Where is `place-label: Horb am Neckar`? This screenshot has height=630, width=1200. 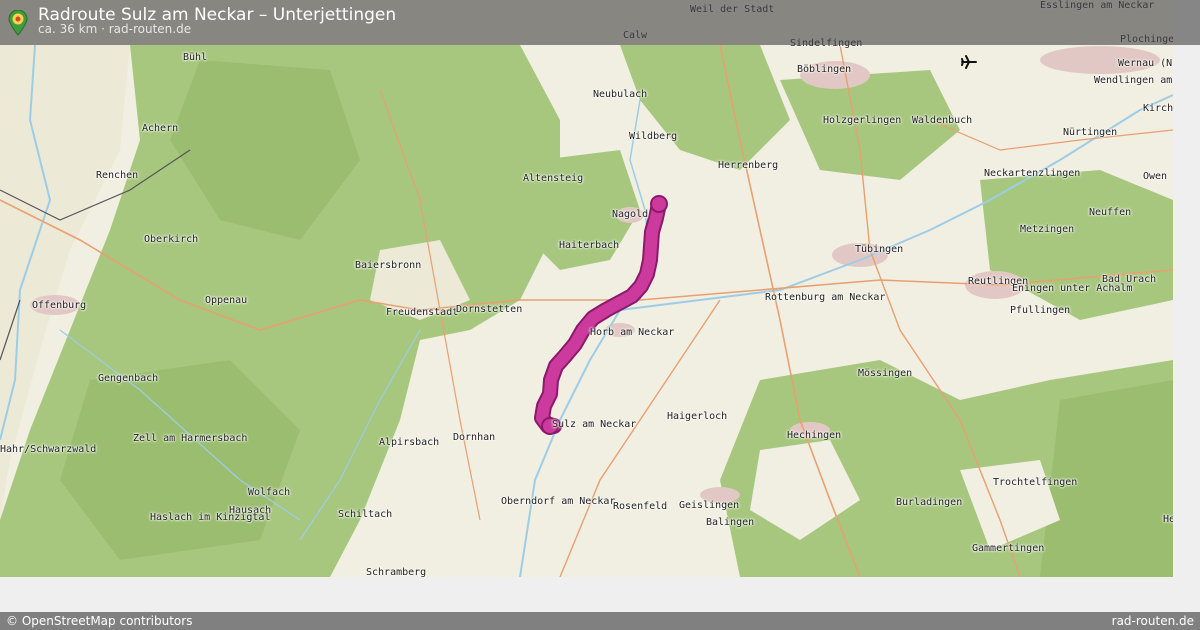 place-label: Horb am Neckar is located at coordinates (632, 332).